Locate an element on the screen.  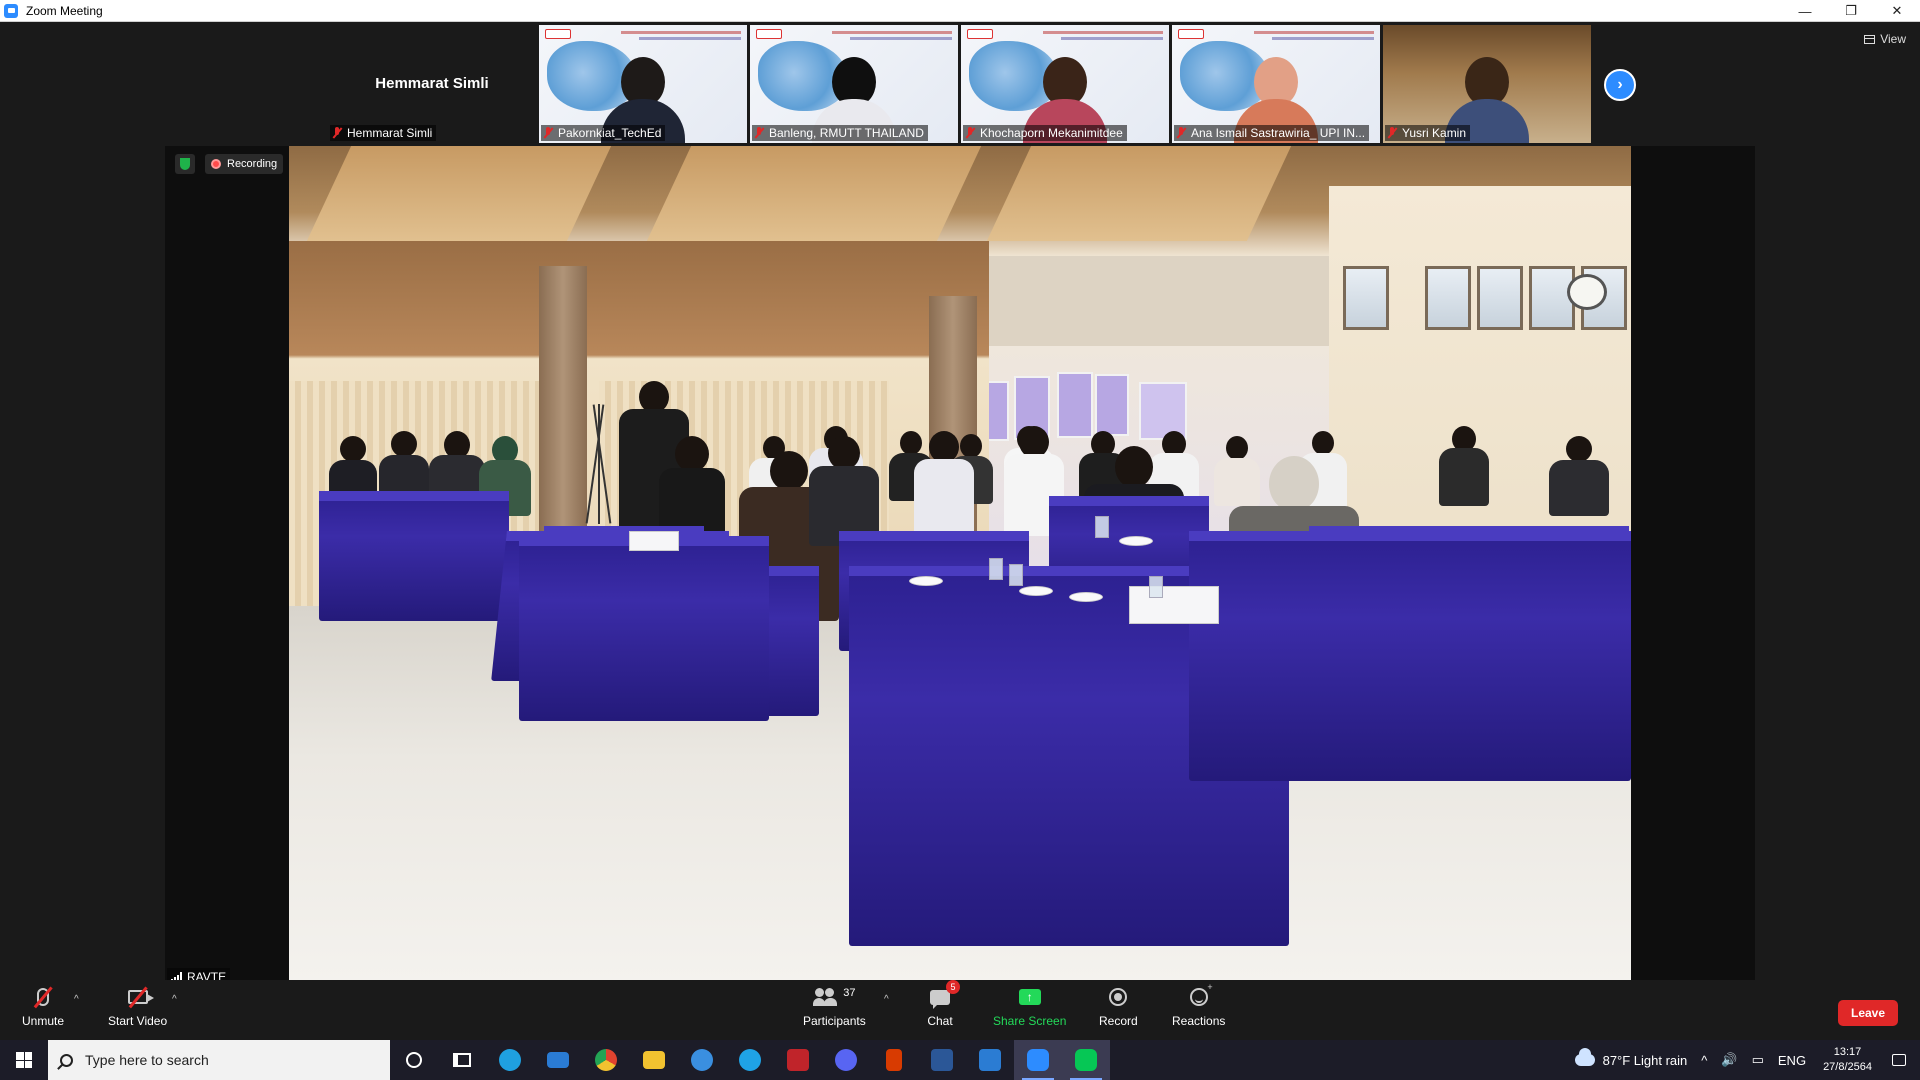
participant-name: Banleng, RMUTT THAILAND is located at coordinates (846, 133).